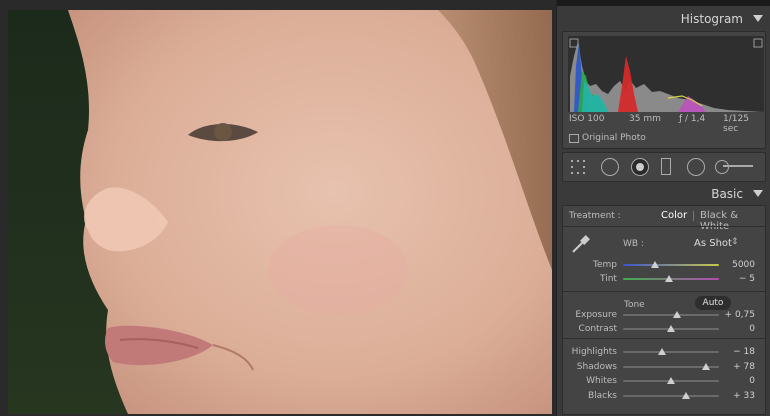 This screenshot has height=416, width=770. I want to click on shadows-value: + 78, so click(735, 367).